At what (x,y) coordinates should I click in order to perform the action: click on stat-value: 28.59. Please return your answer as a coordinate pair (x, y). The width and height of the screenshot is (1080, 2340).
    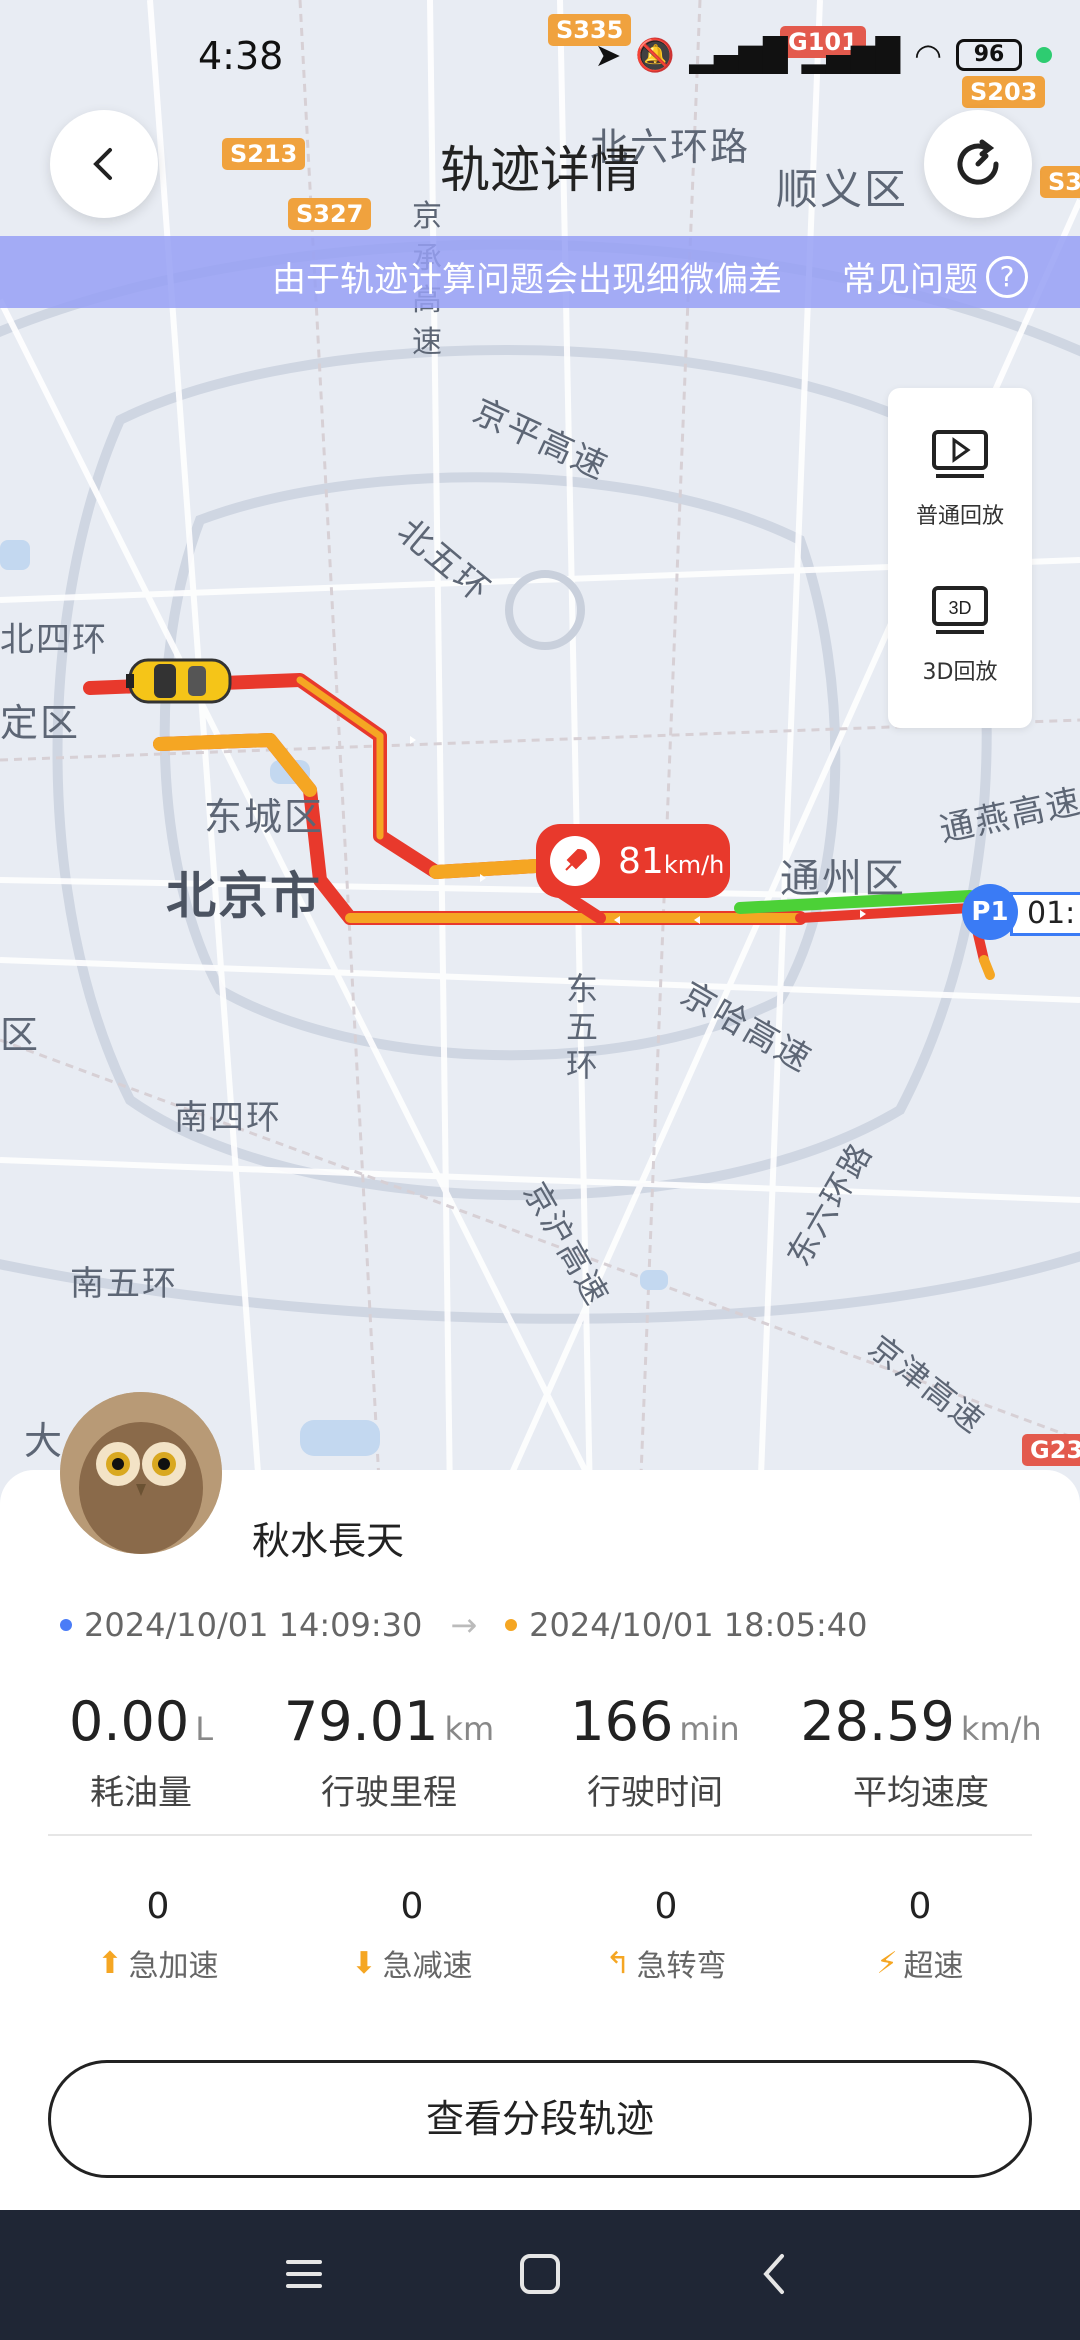
    Looking at the image, I should click on (877, 1721).